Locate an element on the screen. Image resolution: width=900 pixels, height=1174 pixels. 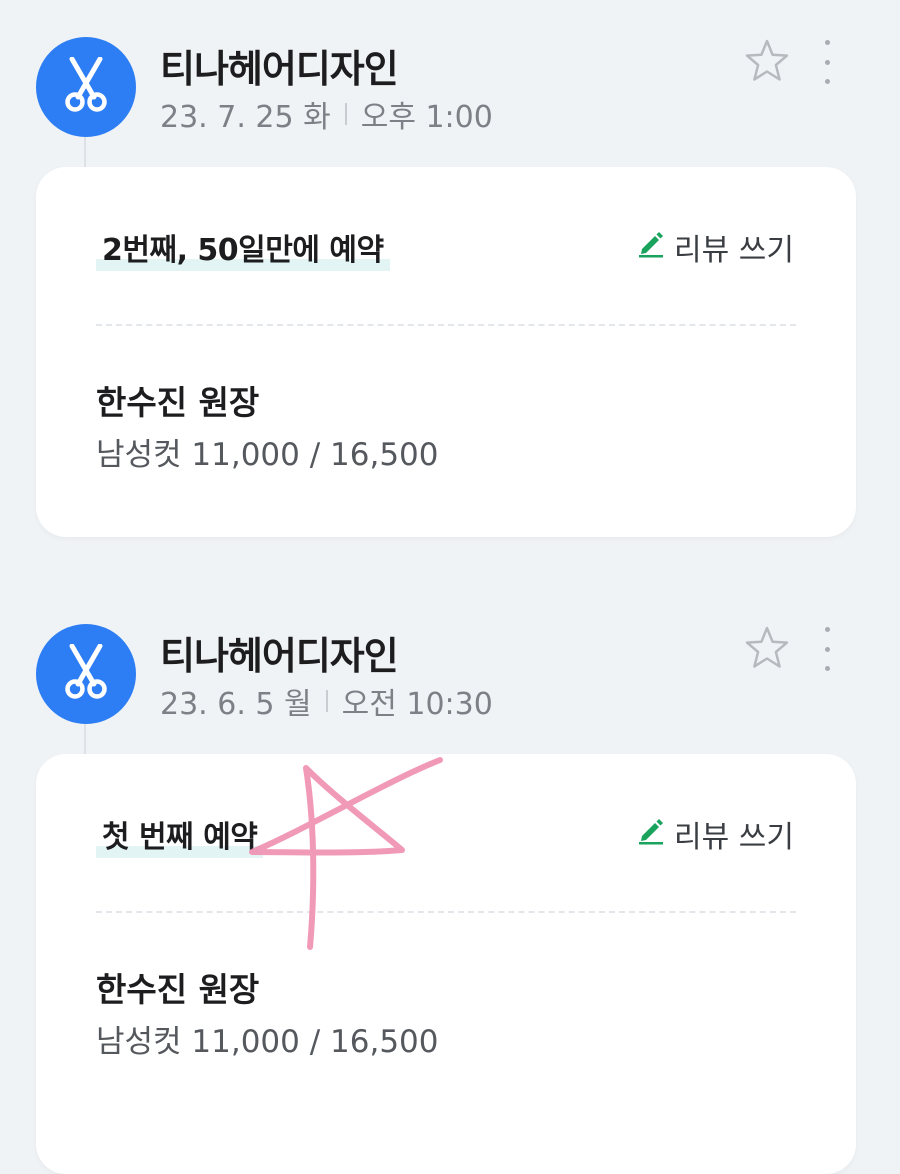
reservation-time: 오후 1:00 is located at coordinates (426, 117).